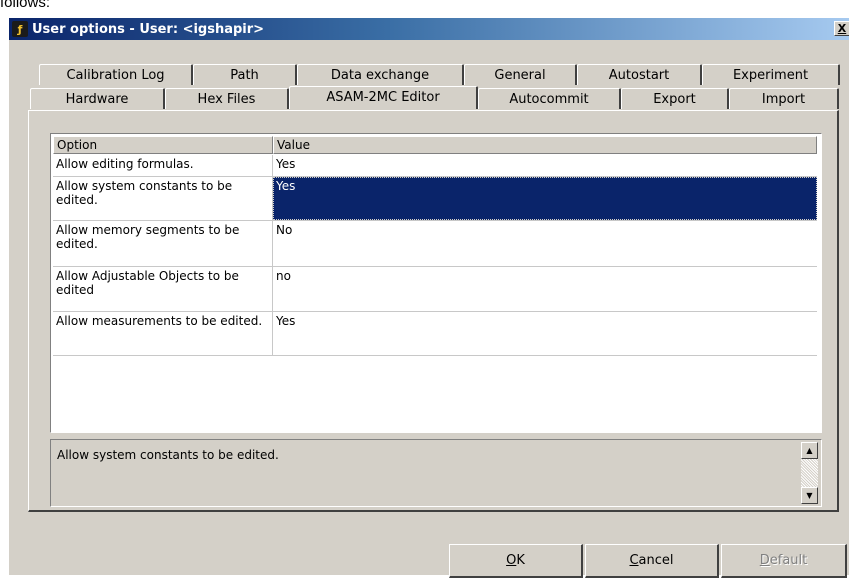 This screenshot has height=578, width=849. Describe the element at coordinates (639, 74) in the screenshot. I see `tab-autostart: Autostart` at that location.